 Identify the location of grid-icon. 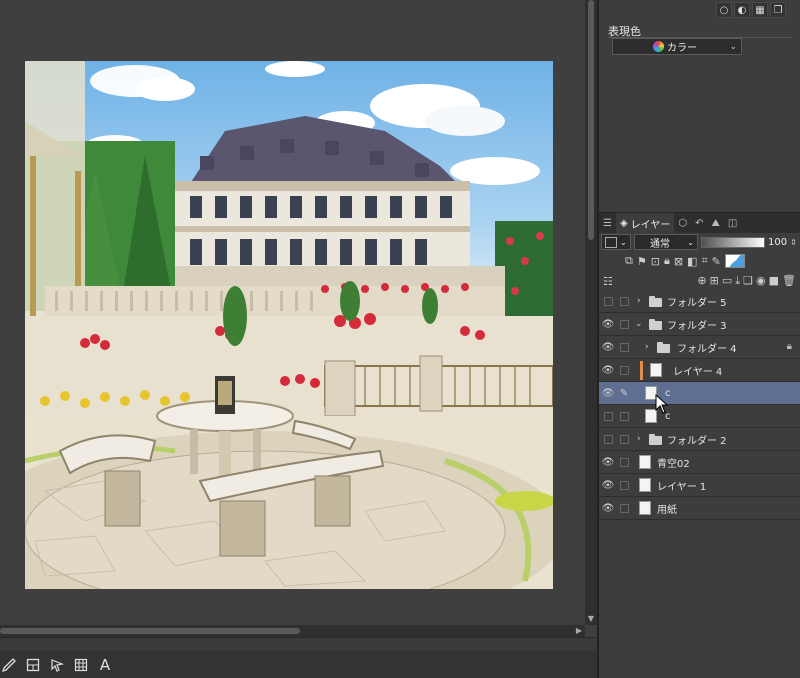
(81, 665).